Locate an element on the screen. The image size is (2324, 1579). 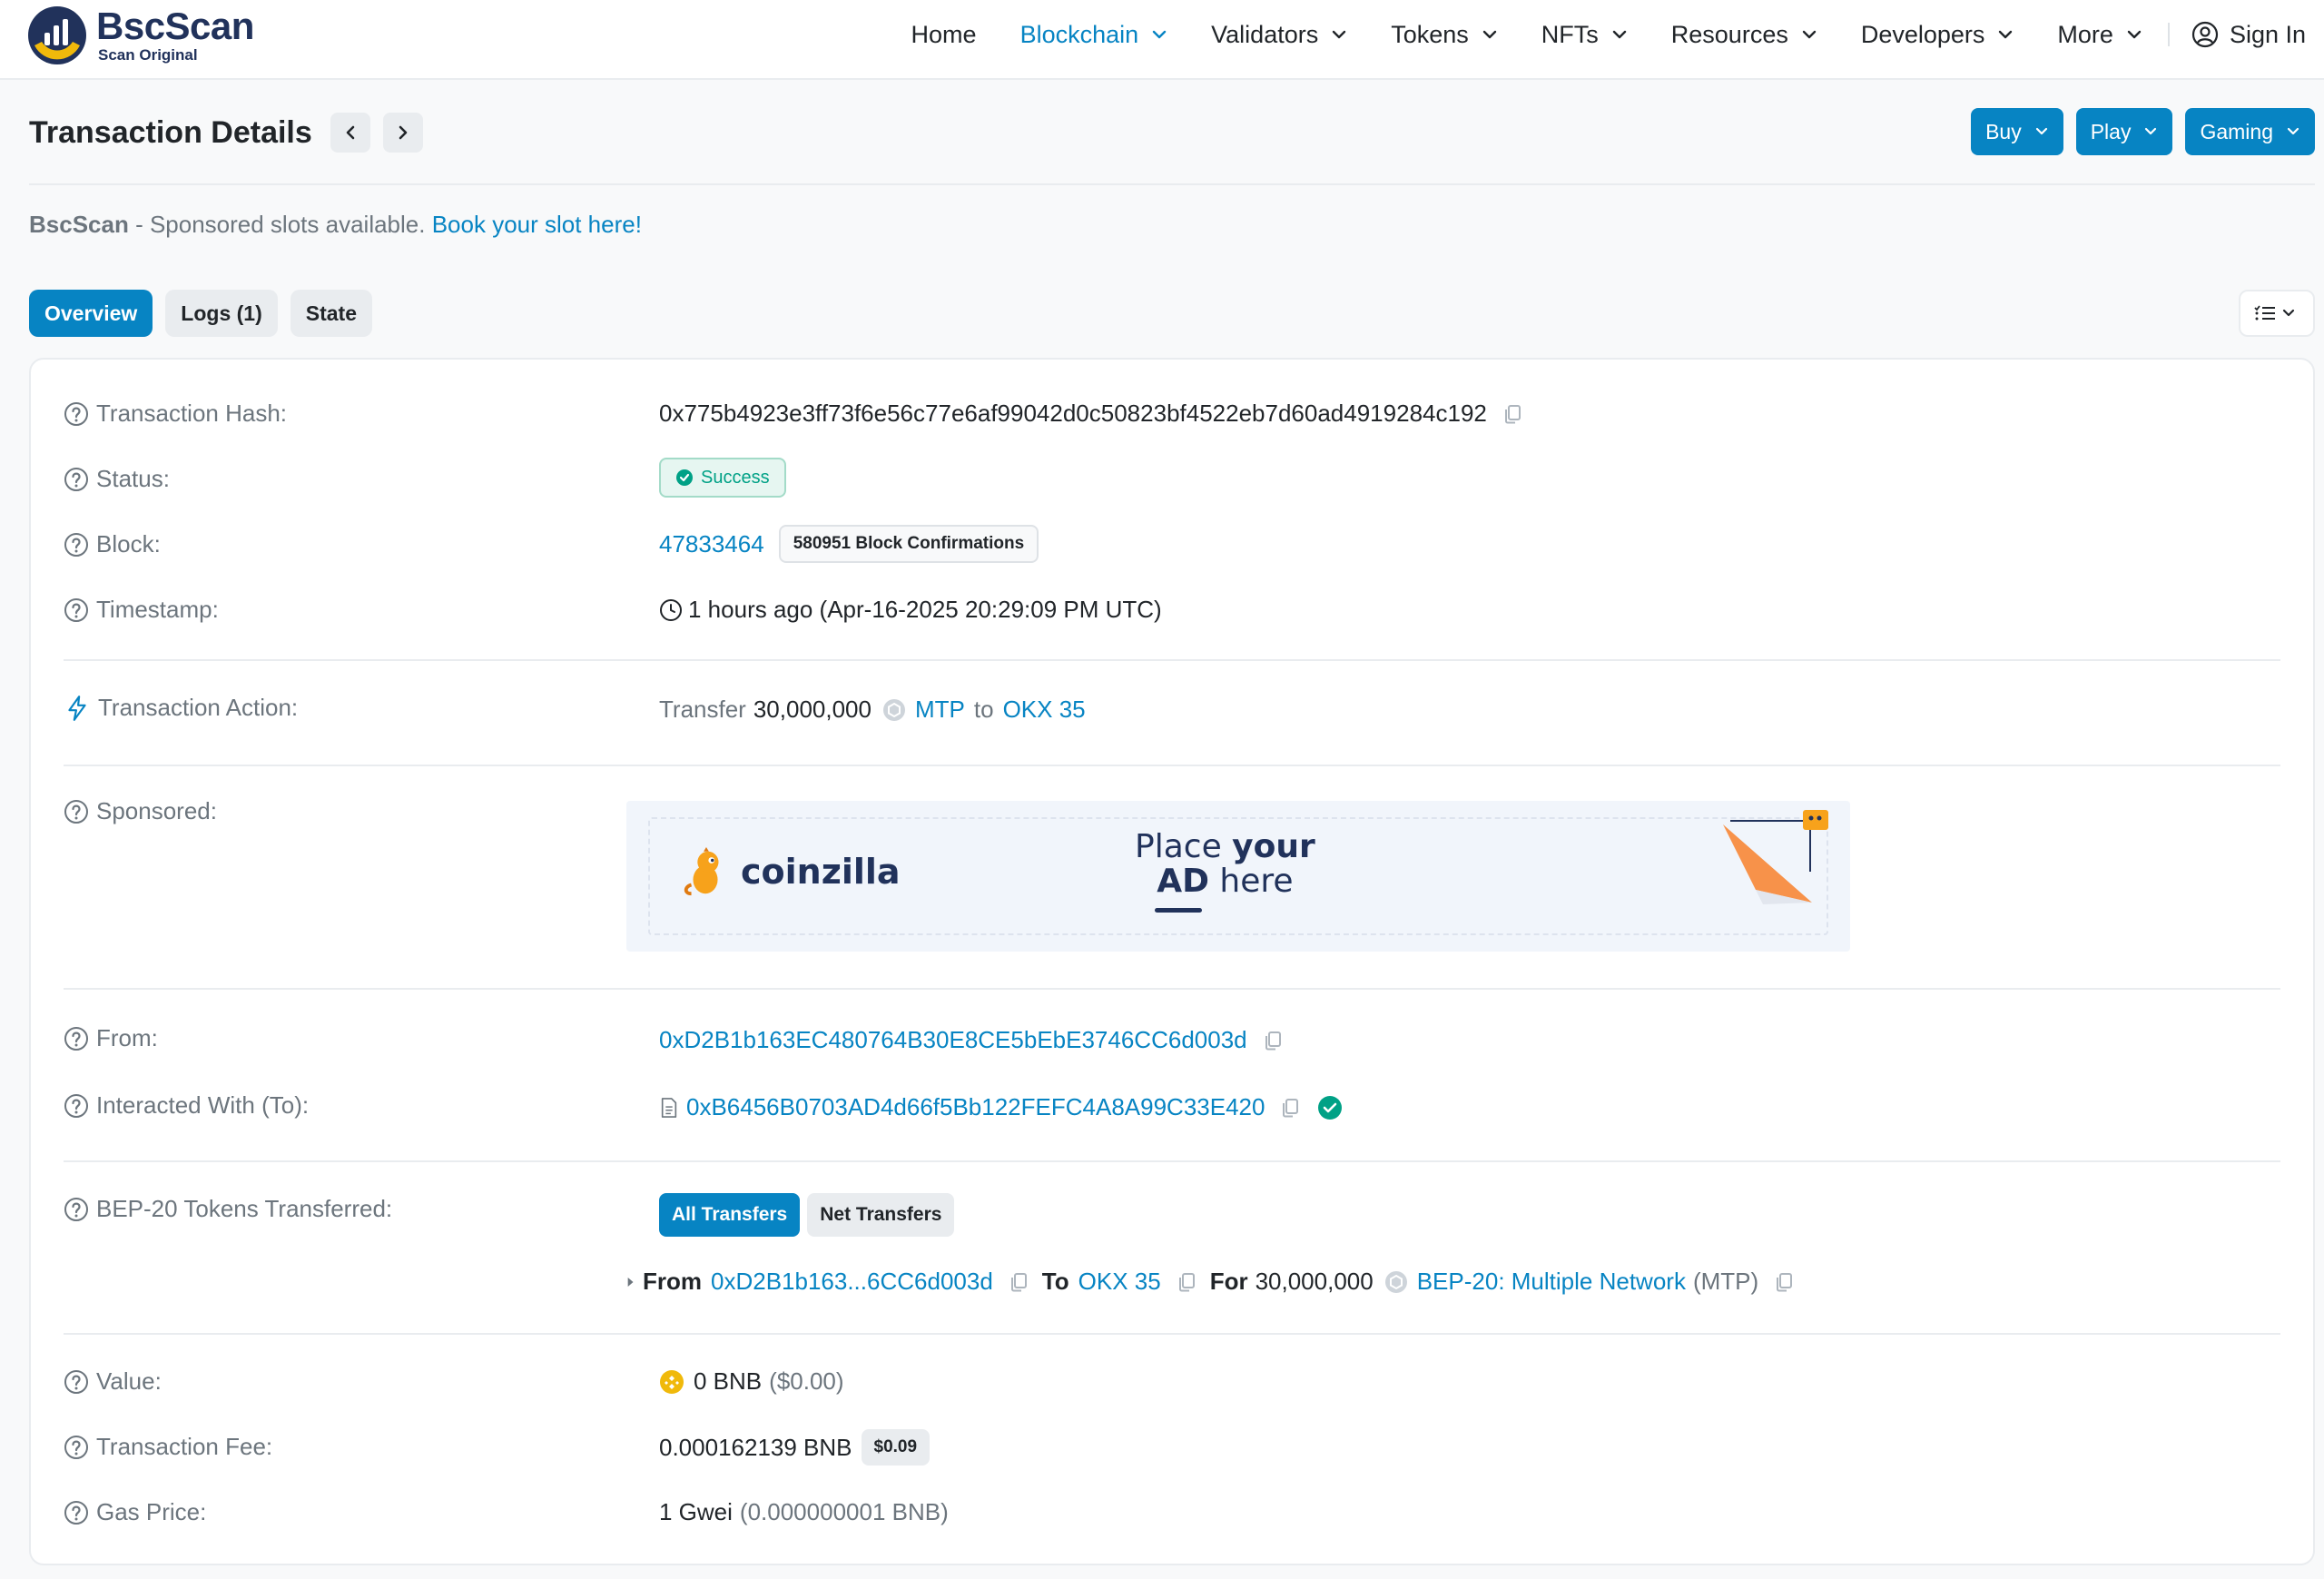
tab-overview: Overview is located at coordinates (91, 313).